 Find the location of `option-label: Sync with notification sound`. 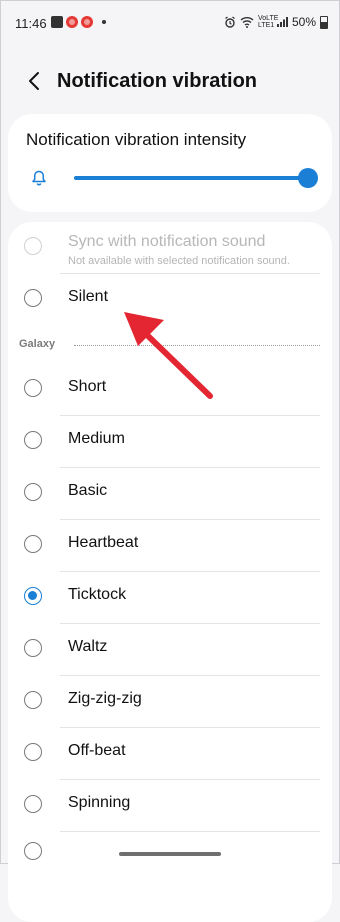

option-label: Sync with notification sound is located at coordinates (167, 241).